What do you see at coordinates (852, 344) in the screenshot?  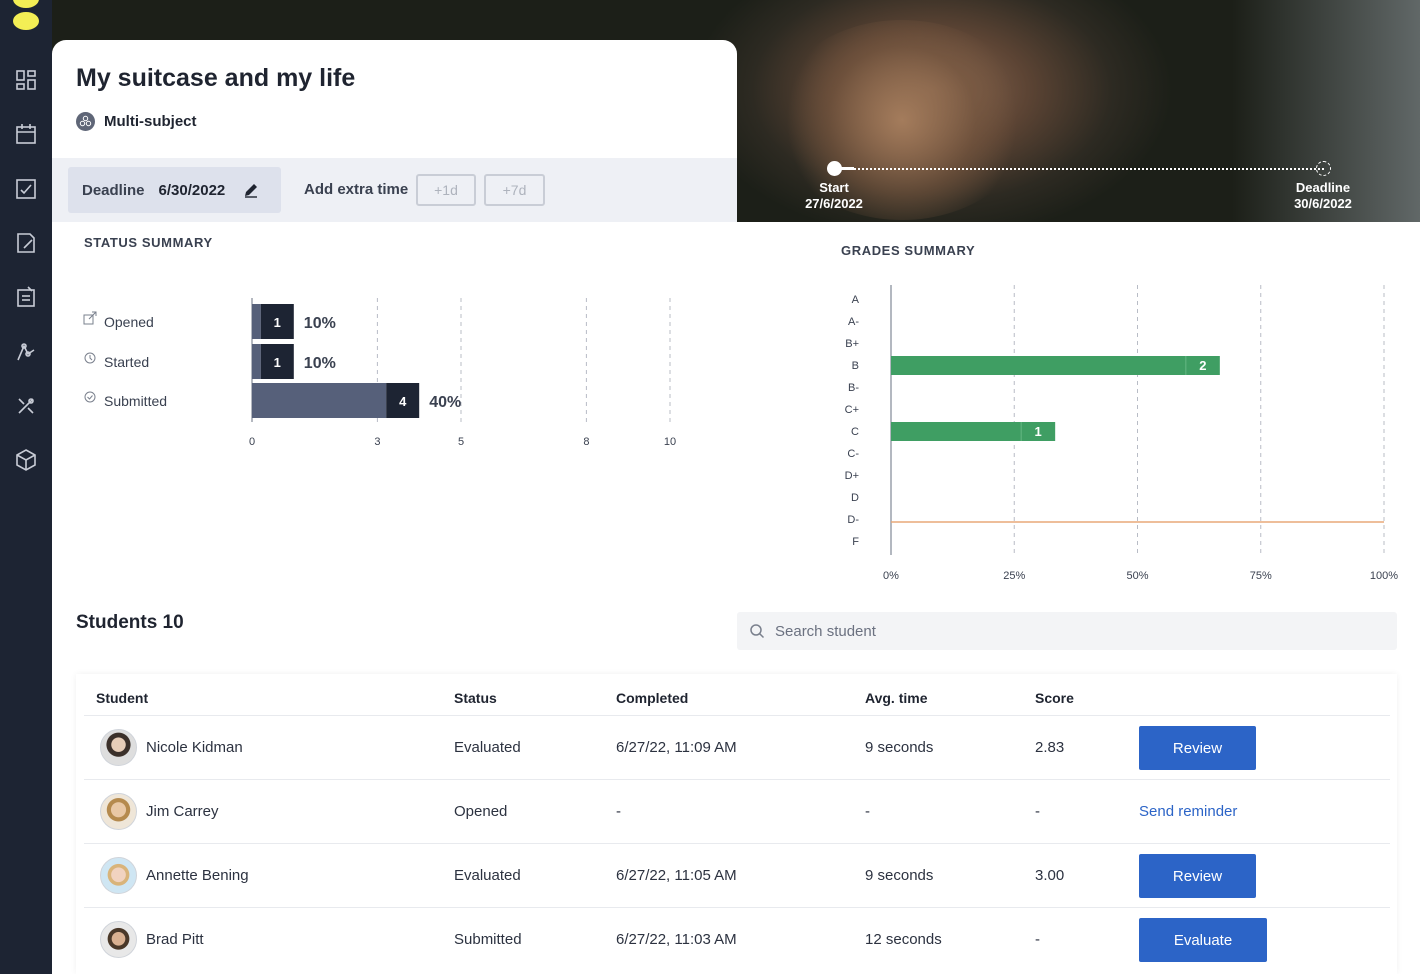 I see `grade-label: B+` at bounding box center [852, 344].